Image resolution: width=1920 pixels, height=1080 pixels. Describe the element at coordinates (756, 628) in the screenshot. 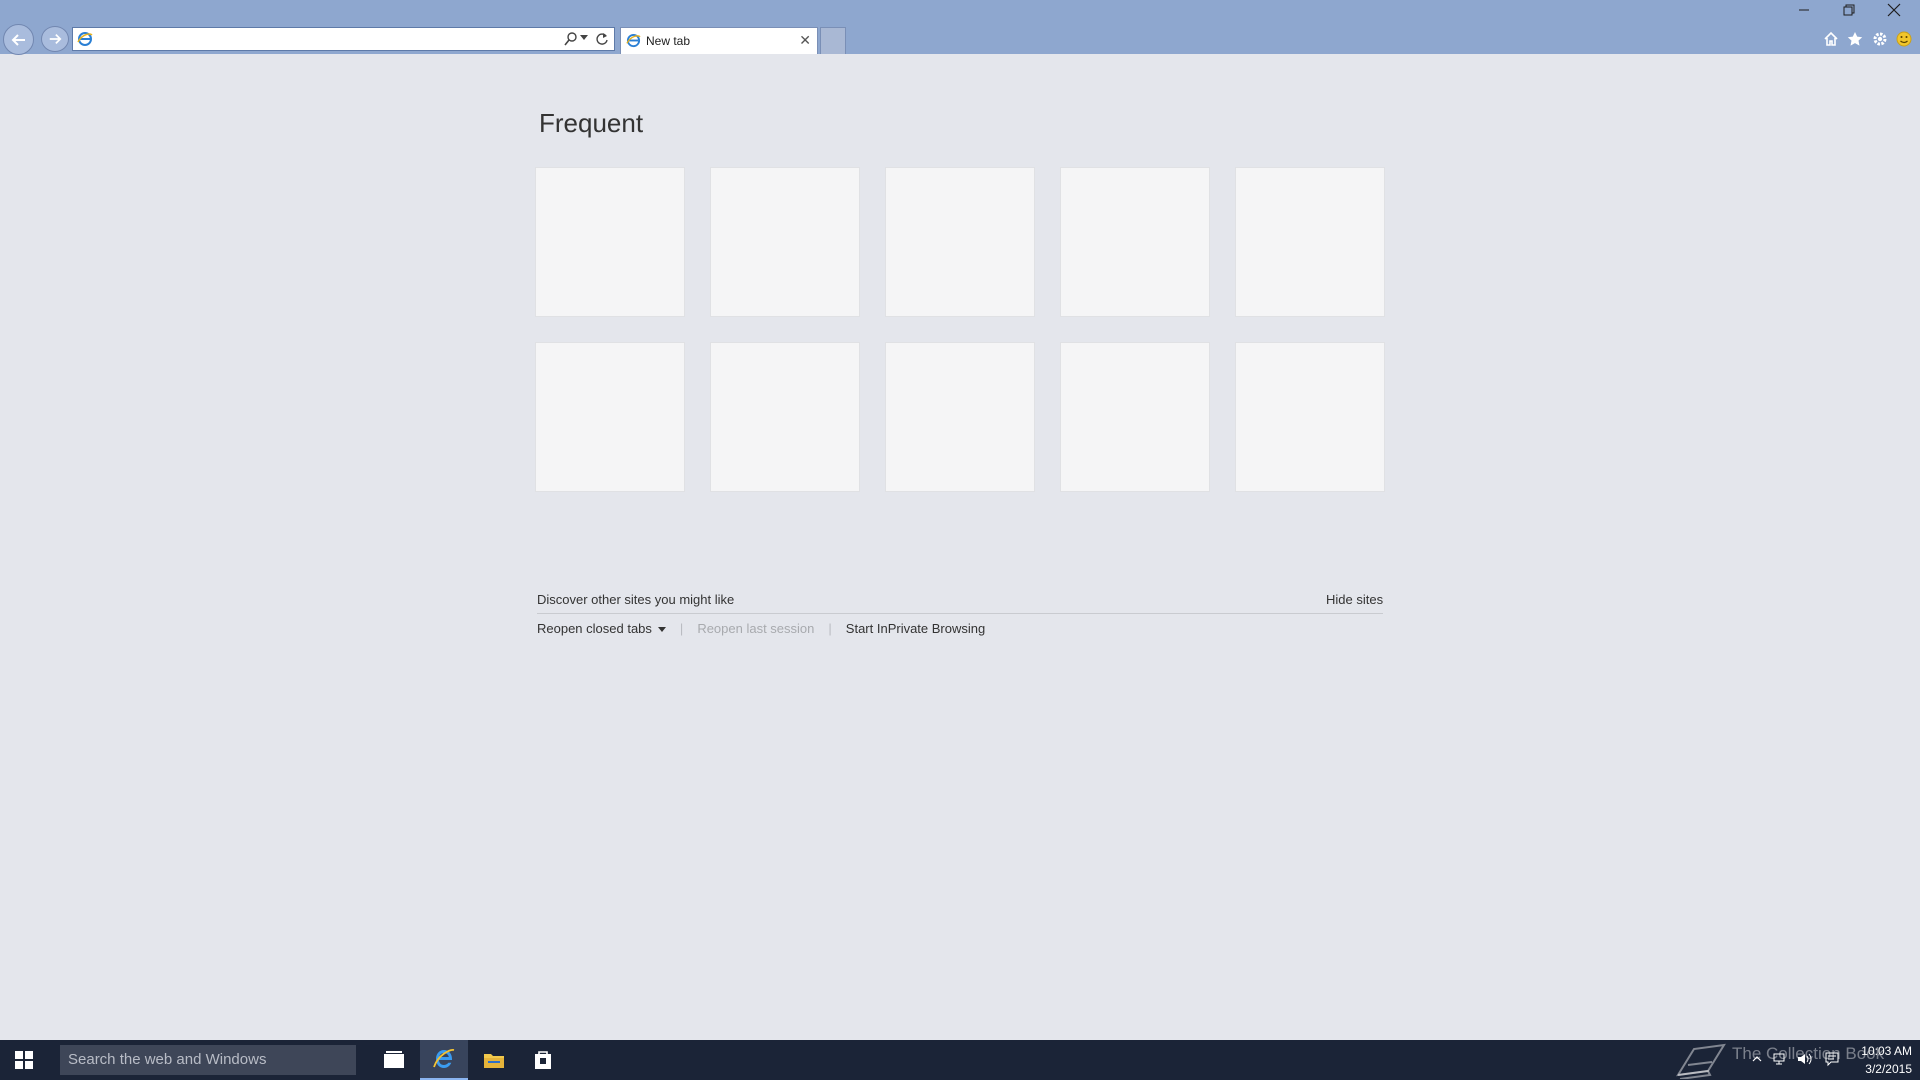

I see `reopen-last-session-link: Reopen last session` at that location.